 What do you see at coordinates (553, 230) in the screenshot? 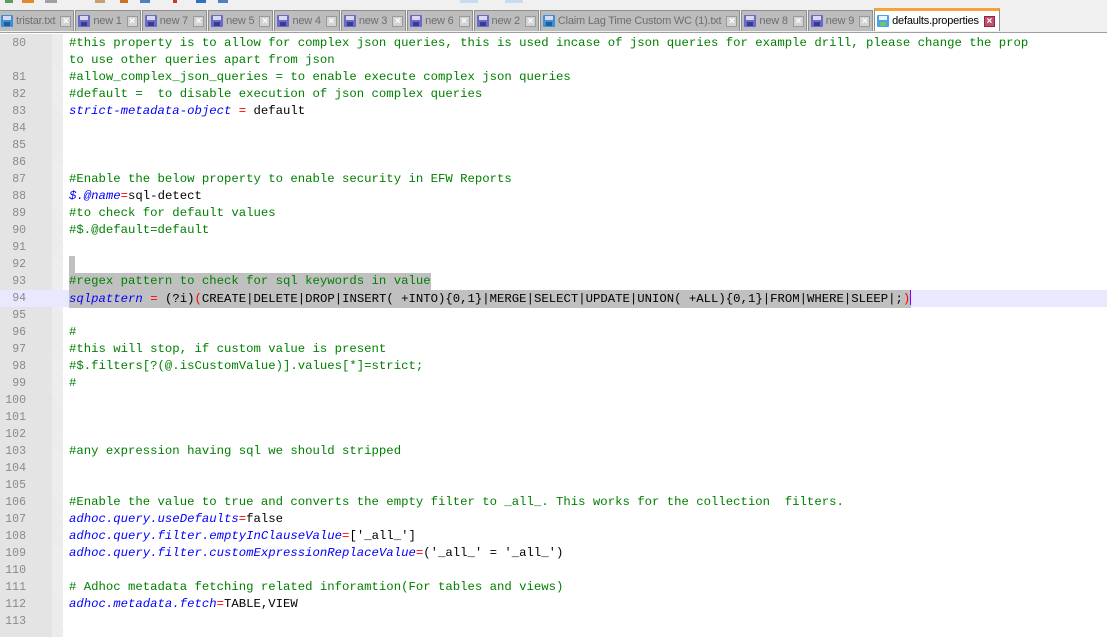
I see `code-line: 90 #$.@default=default` at bounding box center [553, 230].